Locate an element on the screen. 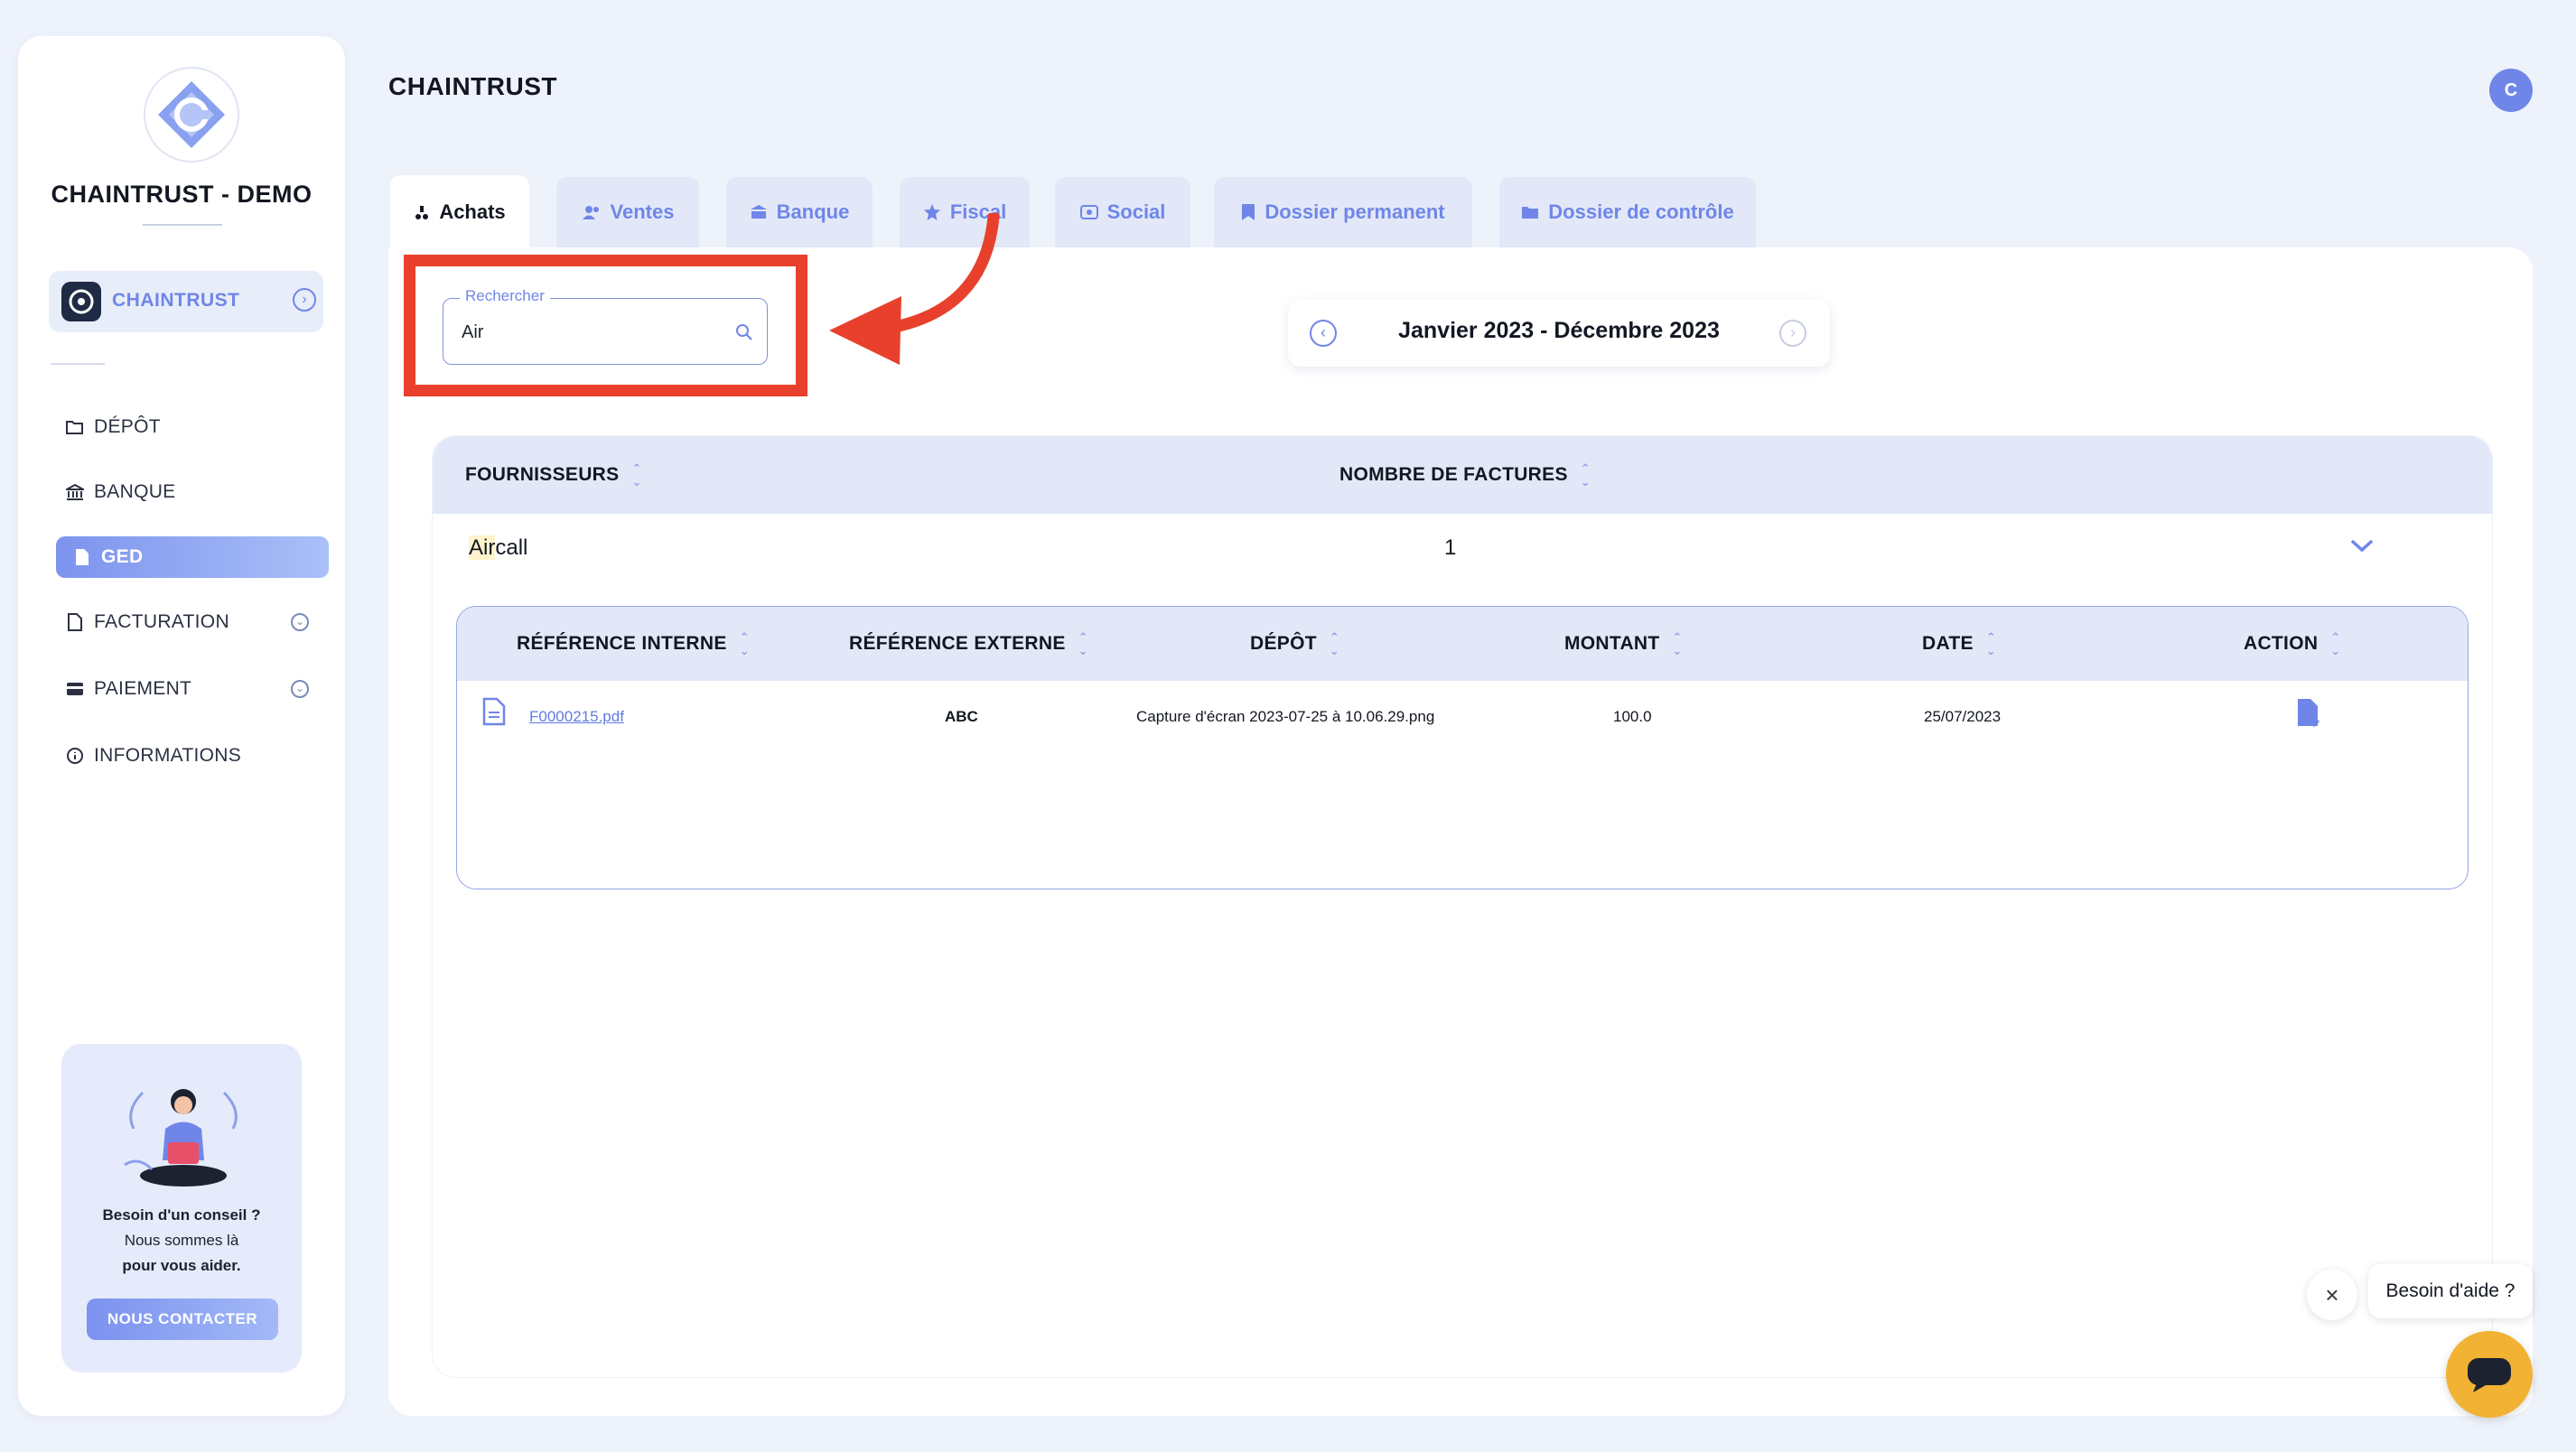 Image resolution: width=2576 pixels, height=1452 pixels. file-download-icon is located at coordinates (2308, 713).